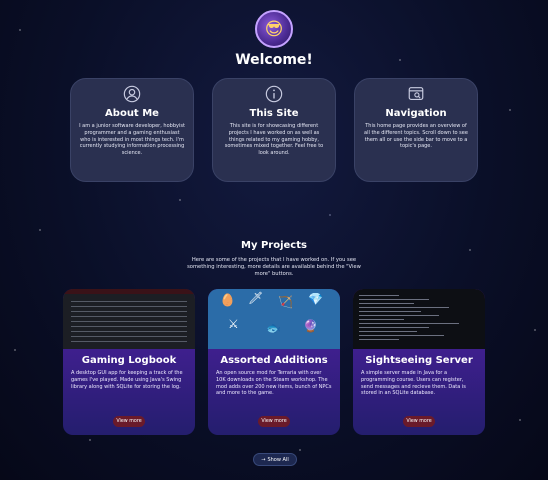 This screenshot has height=480, width=548. I want to click on arrow-right-icon: →, so click(263, 459).